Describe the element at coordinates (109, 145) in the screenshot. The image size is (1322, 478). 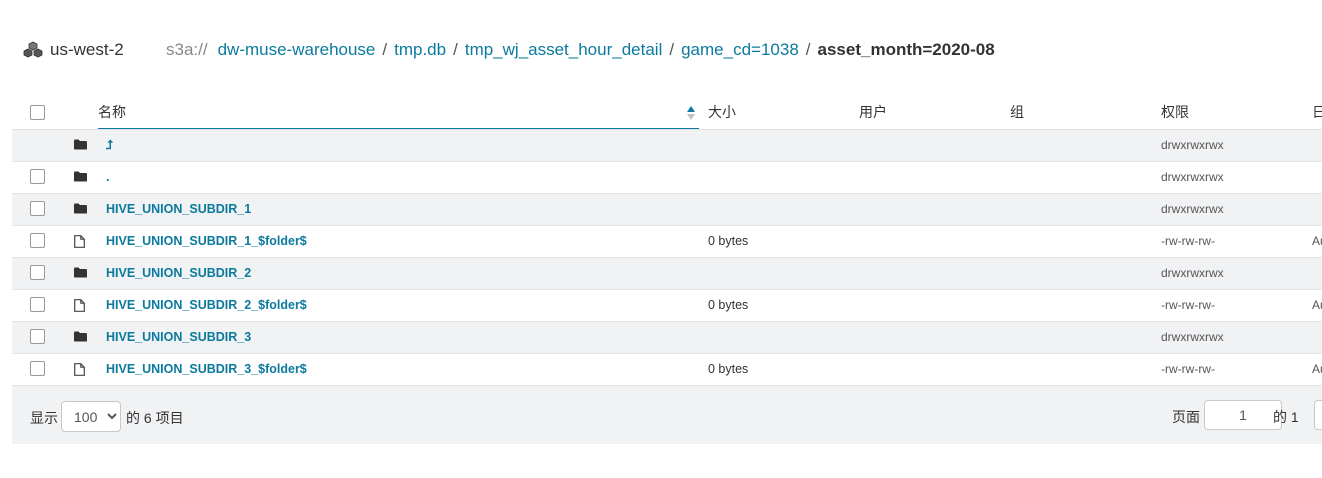
I see `row-name-link: ⮥` at that location.